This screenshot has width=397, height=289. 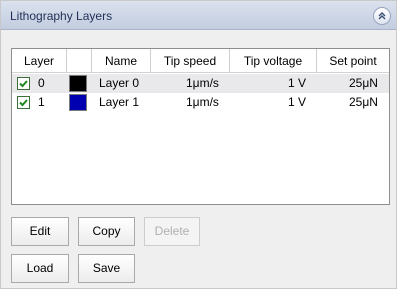 I want to click on panel-title: Lithography Layers, so click(x=61, y=16).